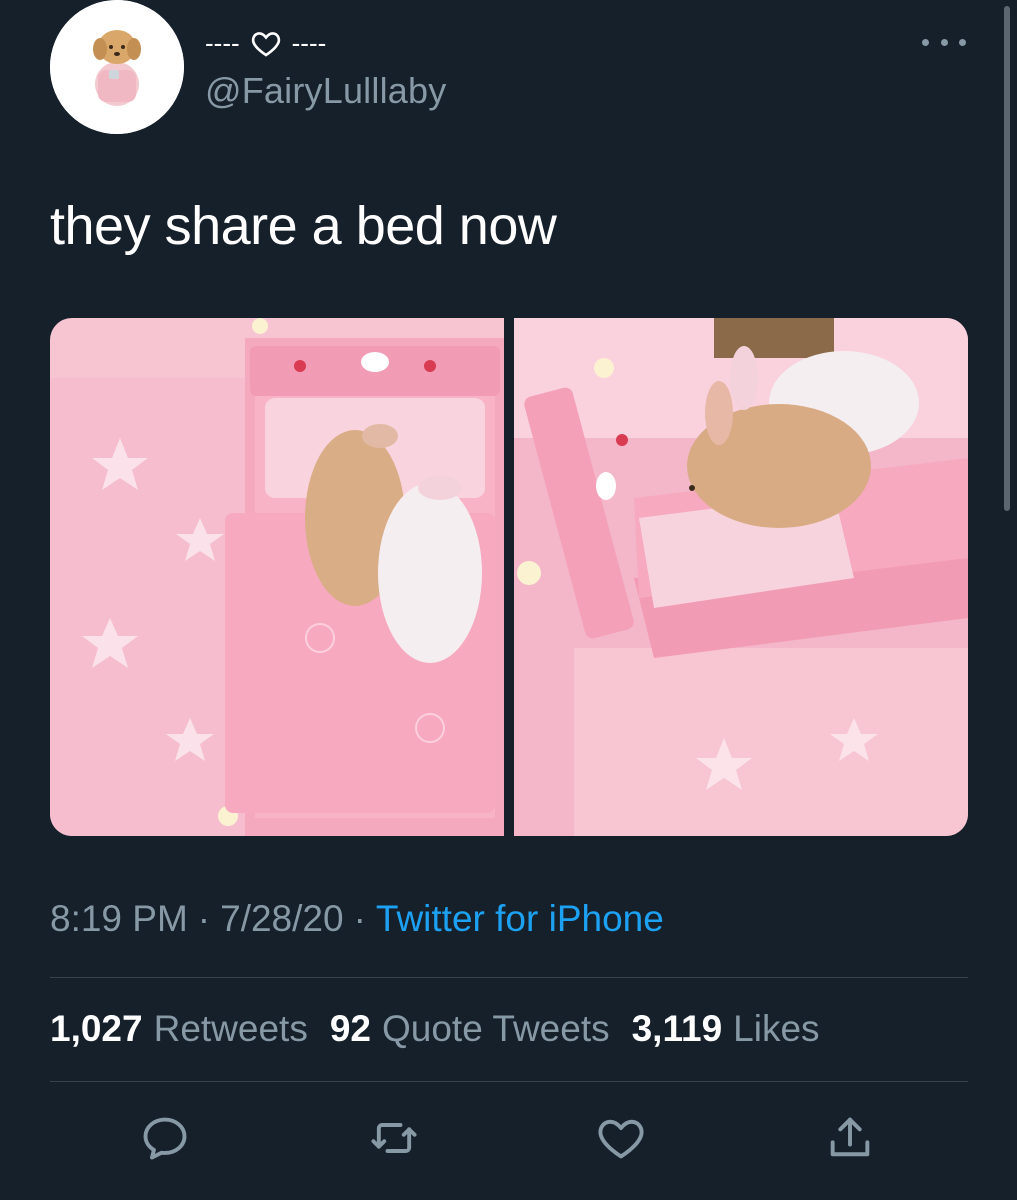 The width and height of the screenshot is (1017, 1200). What do you see at coordinates (281, 919) in the screenshot?
I see `tweet-date: 7/28/20` at bounding box center [281, 919].